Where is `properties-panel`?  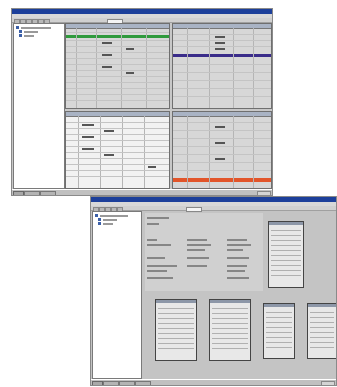 properties-panel is located at coordinates (204, 252).